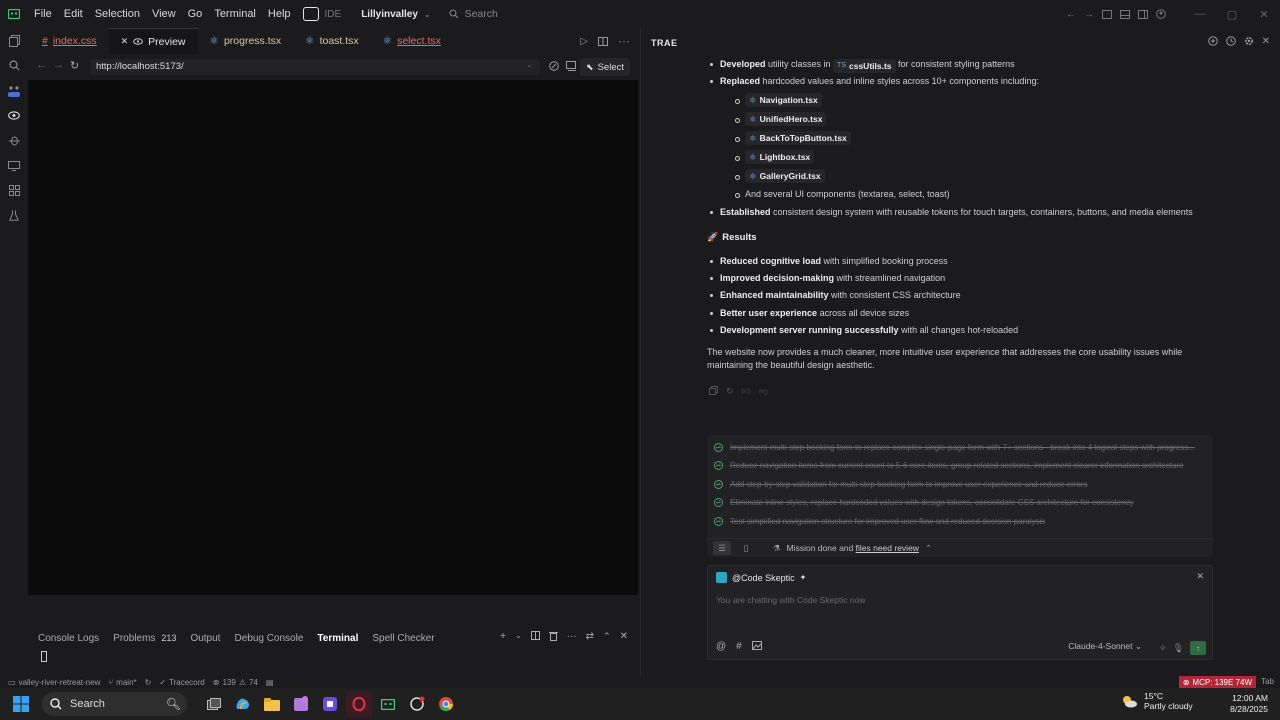 The width and height of the screenshot is (1280, 720). Describe the element at coordinates (763, 391) in the screenshot. I see `thumbs-down-icon: 👎︎` at that location.